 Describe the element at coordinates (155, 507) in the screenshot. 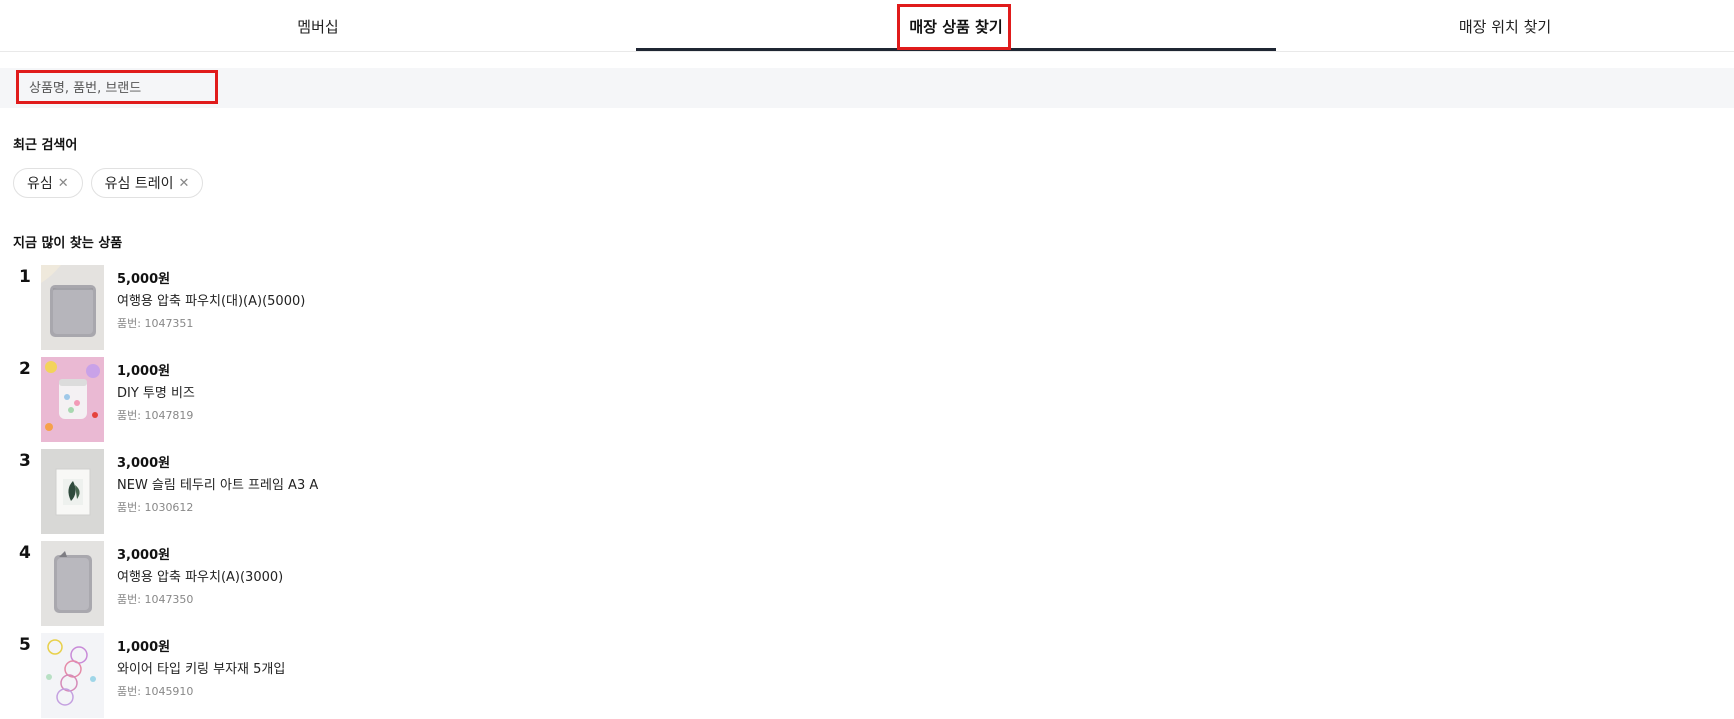

I see `product-code: 품번: 1030612` at that location.